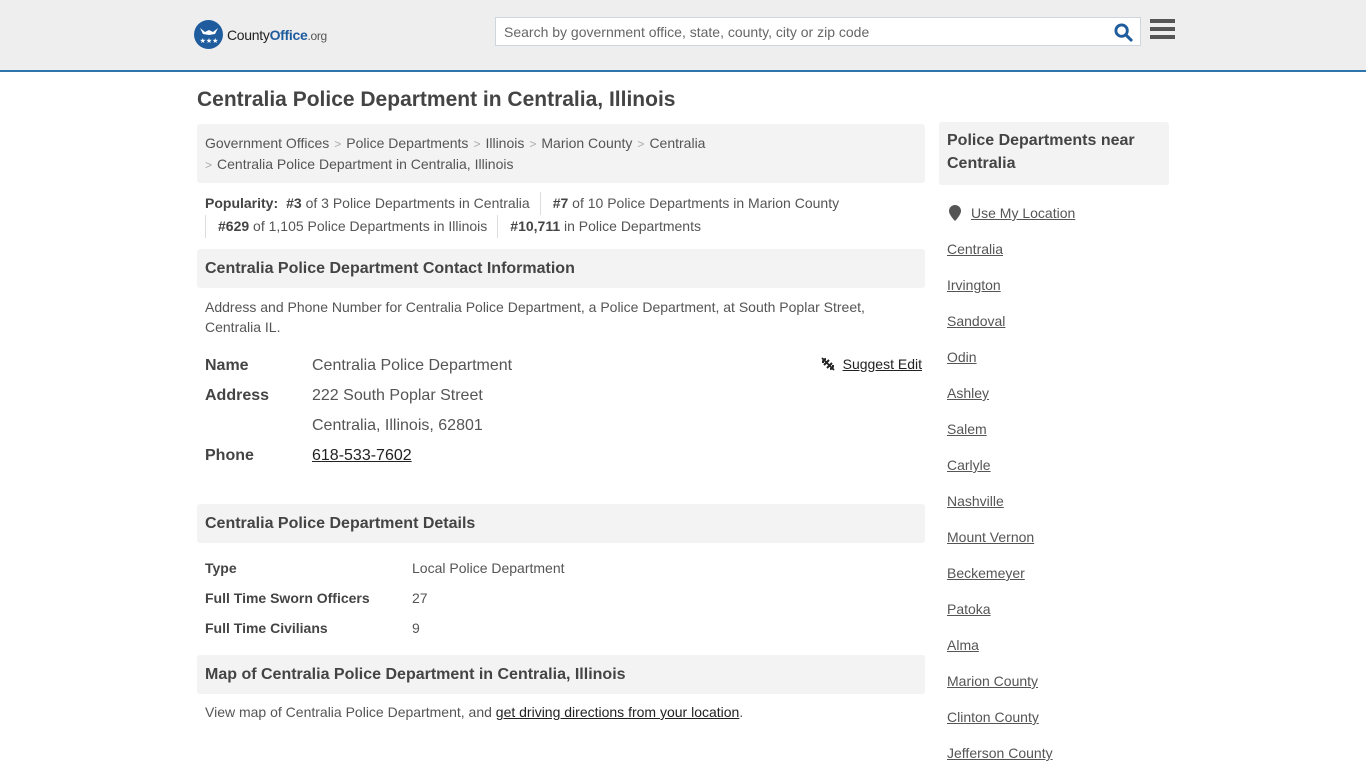  I want to click on address-line1: 222 South Poplar Street, so click(397, 395).